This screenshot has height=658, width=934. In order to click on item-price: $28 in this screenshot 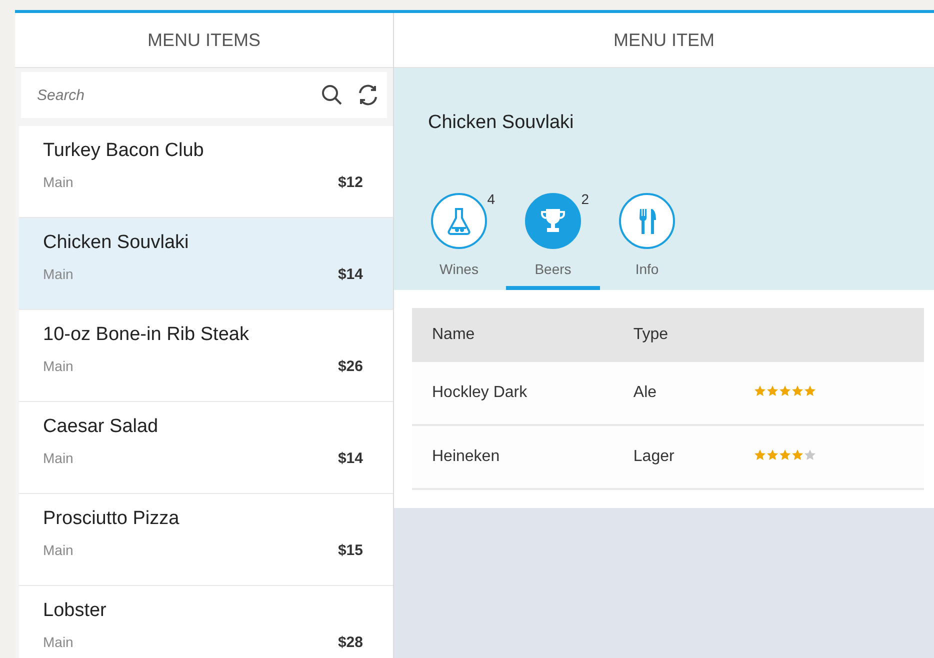, I will do `click(350, 642)`.